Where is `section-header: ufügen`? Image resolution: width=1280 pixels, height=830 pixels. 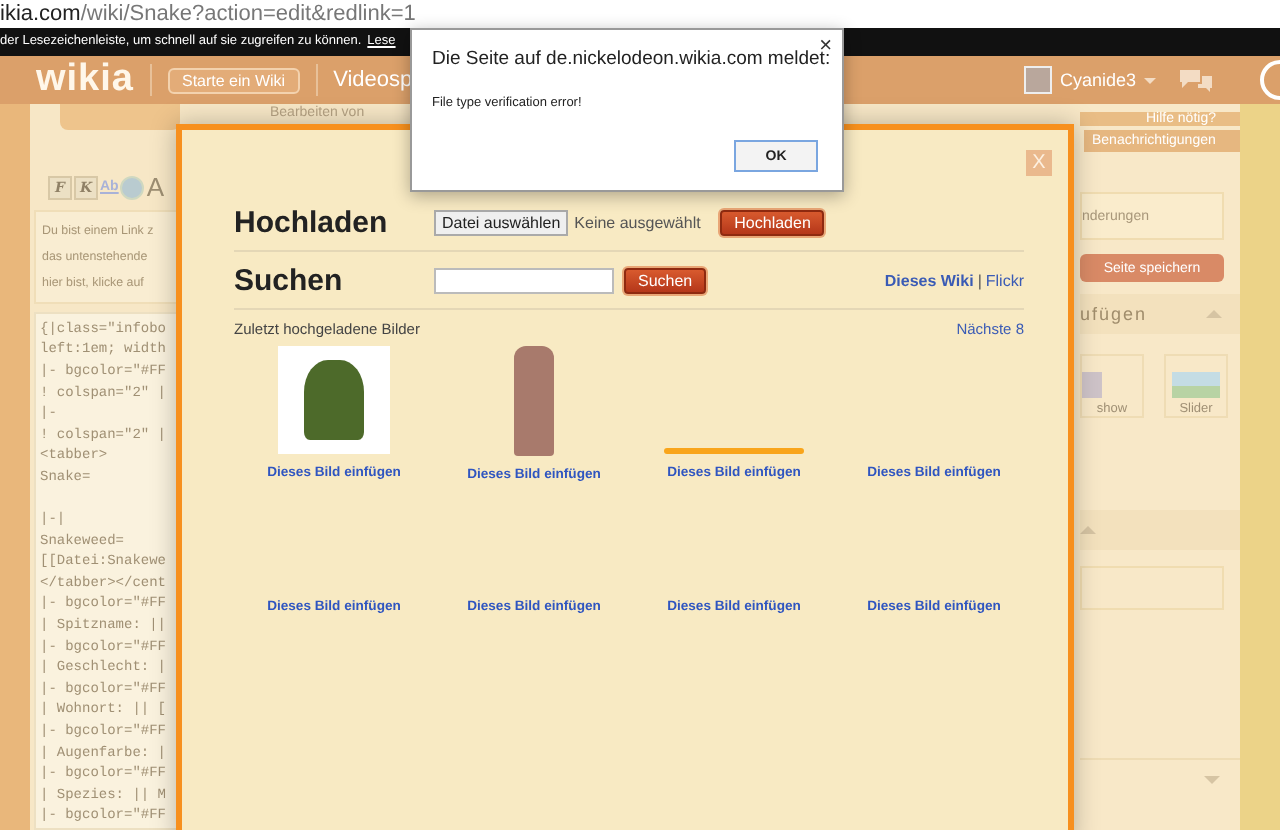
section-header: ufügen is located at coordinates (1160, 314).